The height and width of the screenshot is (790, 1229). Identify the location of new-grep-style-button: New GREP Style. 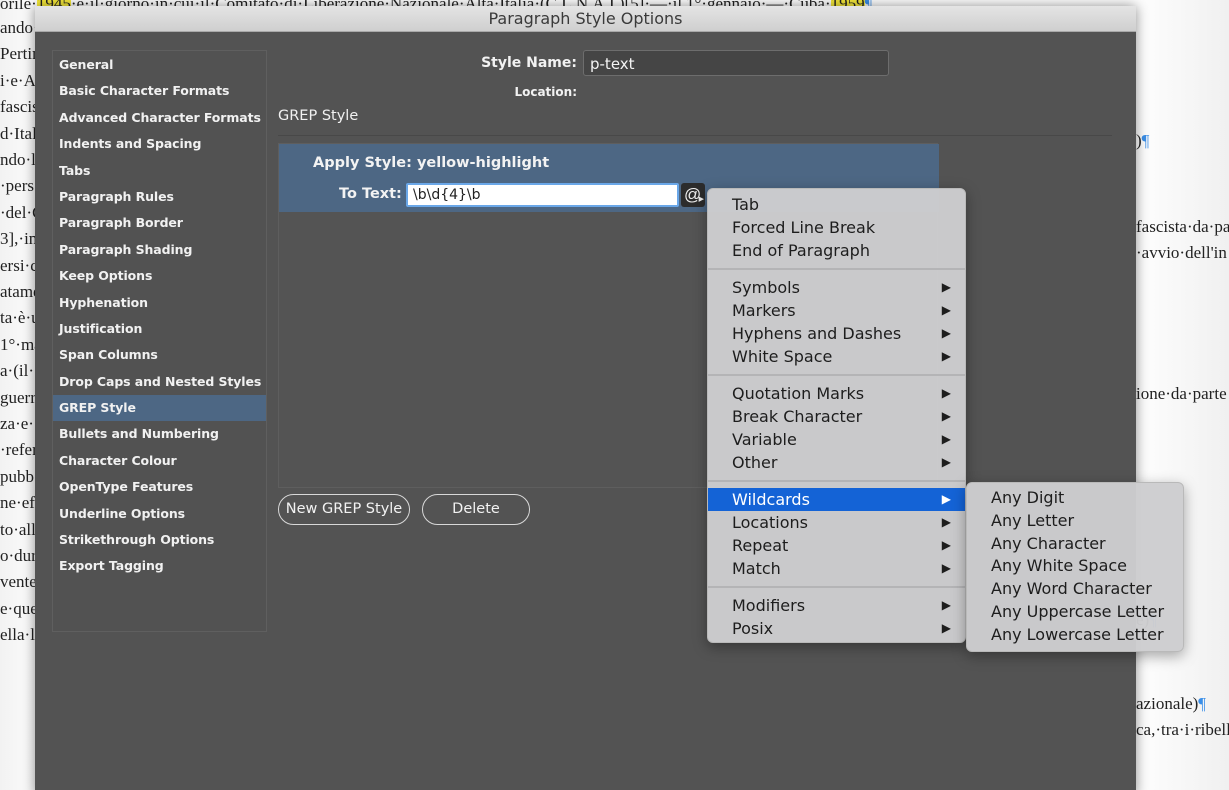
(344, 509).